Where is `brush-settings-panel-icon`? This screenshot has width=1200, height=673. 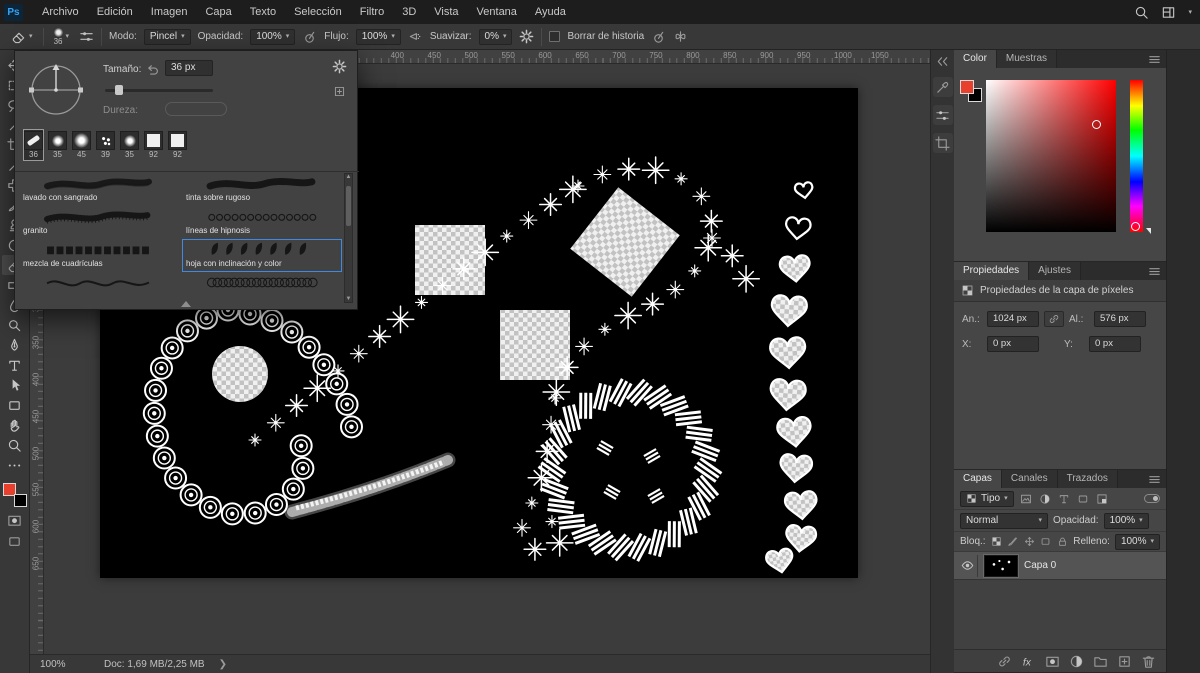
brush-settings-panel-icon is located at coordinates (86, 36).